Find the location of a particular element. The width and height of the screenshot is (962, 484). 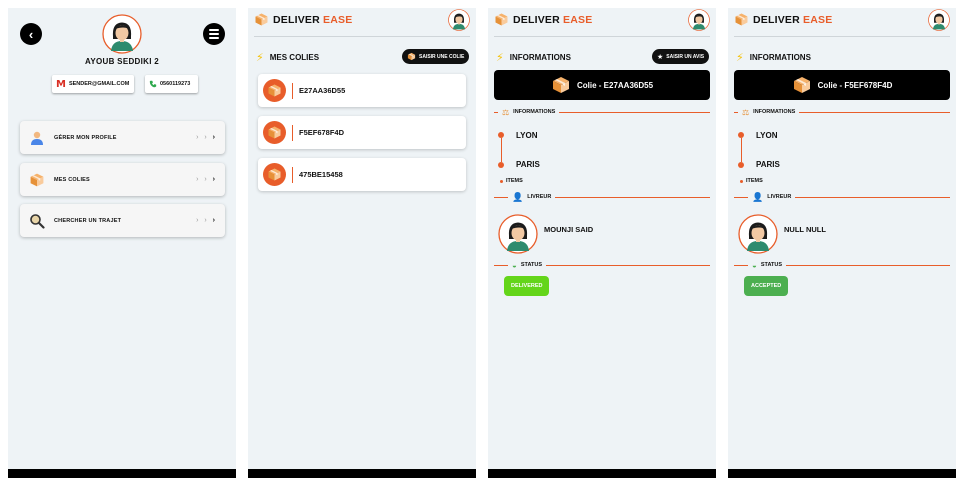

profile-name: AYOUB SEDDIKI 2 is located at coordinates (122, 61).